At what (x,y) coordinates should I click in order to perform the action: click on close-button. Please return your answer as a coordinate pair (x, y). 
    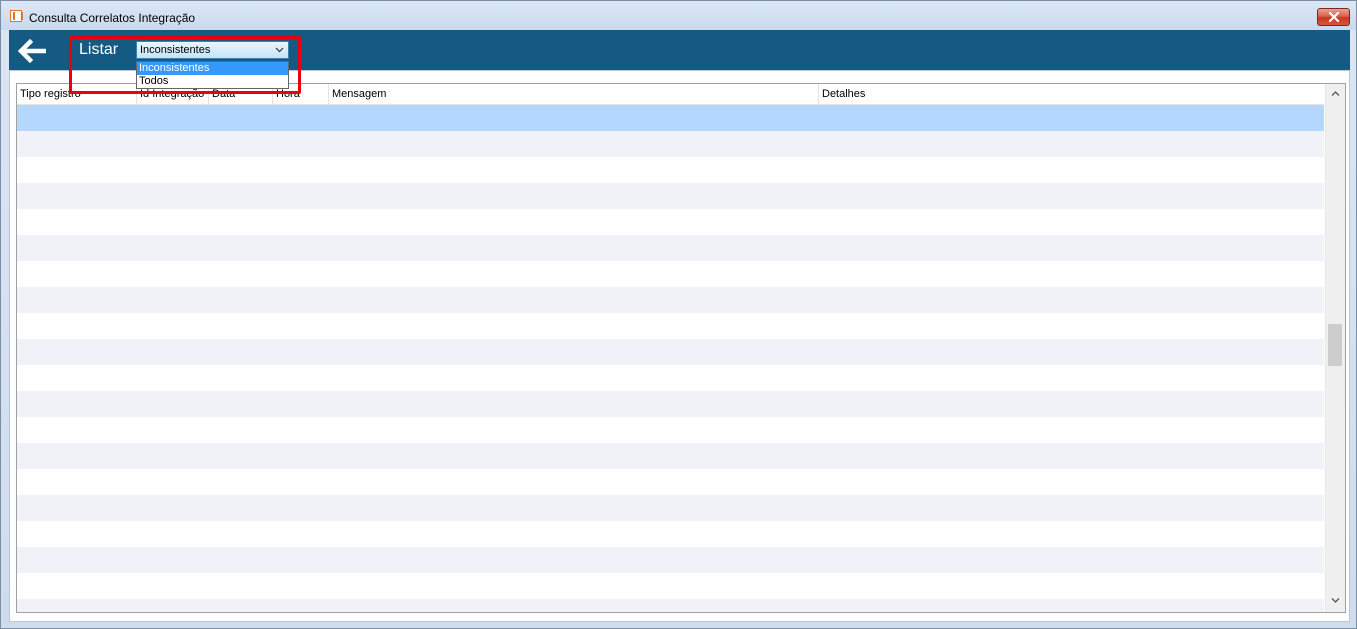
    Looking at the image, I should click on (1333, 17).